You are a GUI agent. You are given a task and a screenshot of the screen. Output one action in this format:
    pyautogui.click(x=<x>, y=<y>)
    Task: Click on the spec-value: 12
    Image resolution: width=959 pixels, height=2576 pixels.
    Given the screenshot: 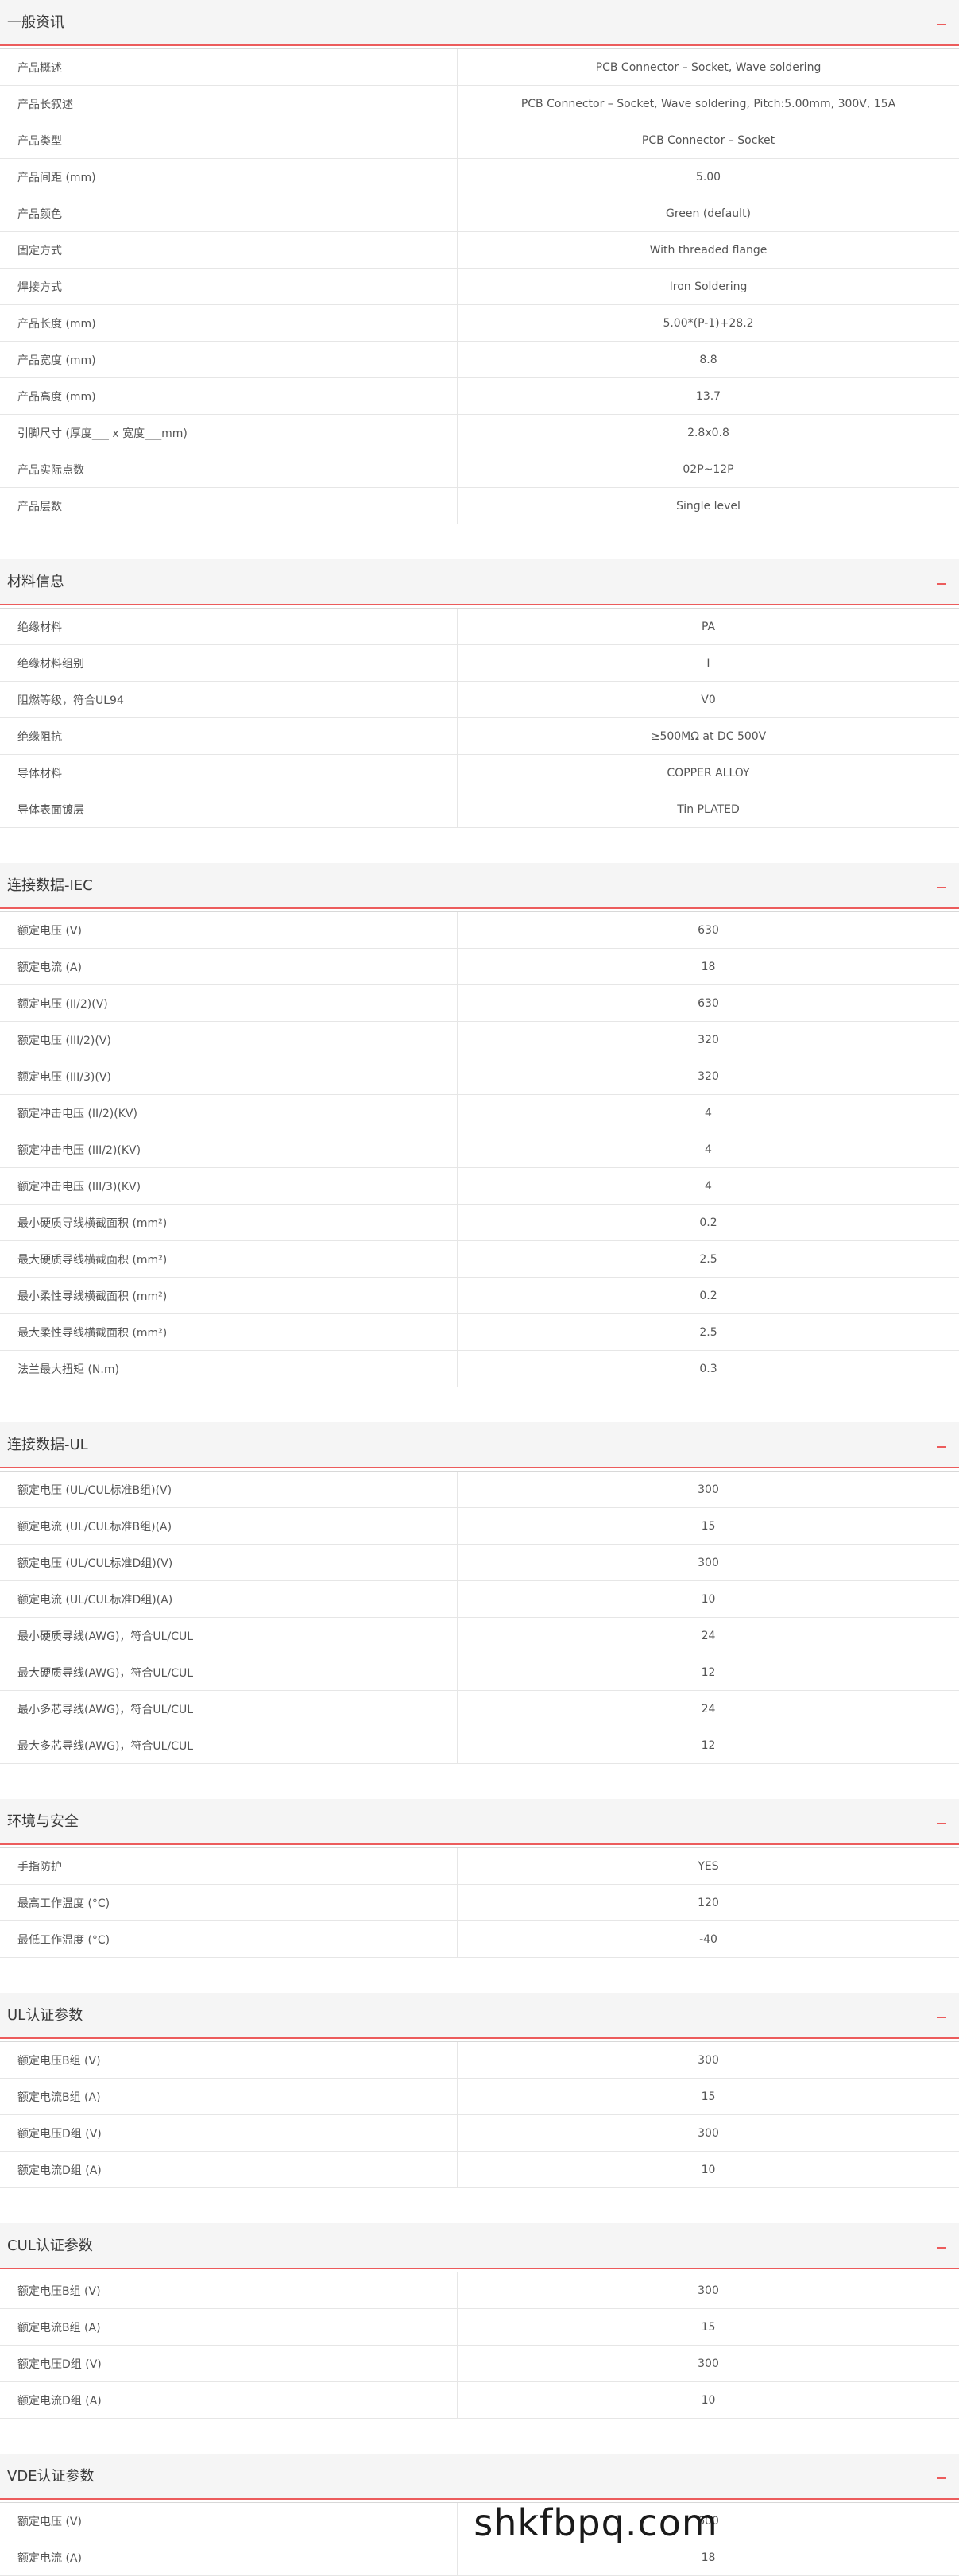 What is the action you would take?
    pyautogui.click(x=708, y=1672)
    